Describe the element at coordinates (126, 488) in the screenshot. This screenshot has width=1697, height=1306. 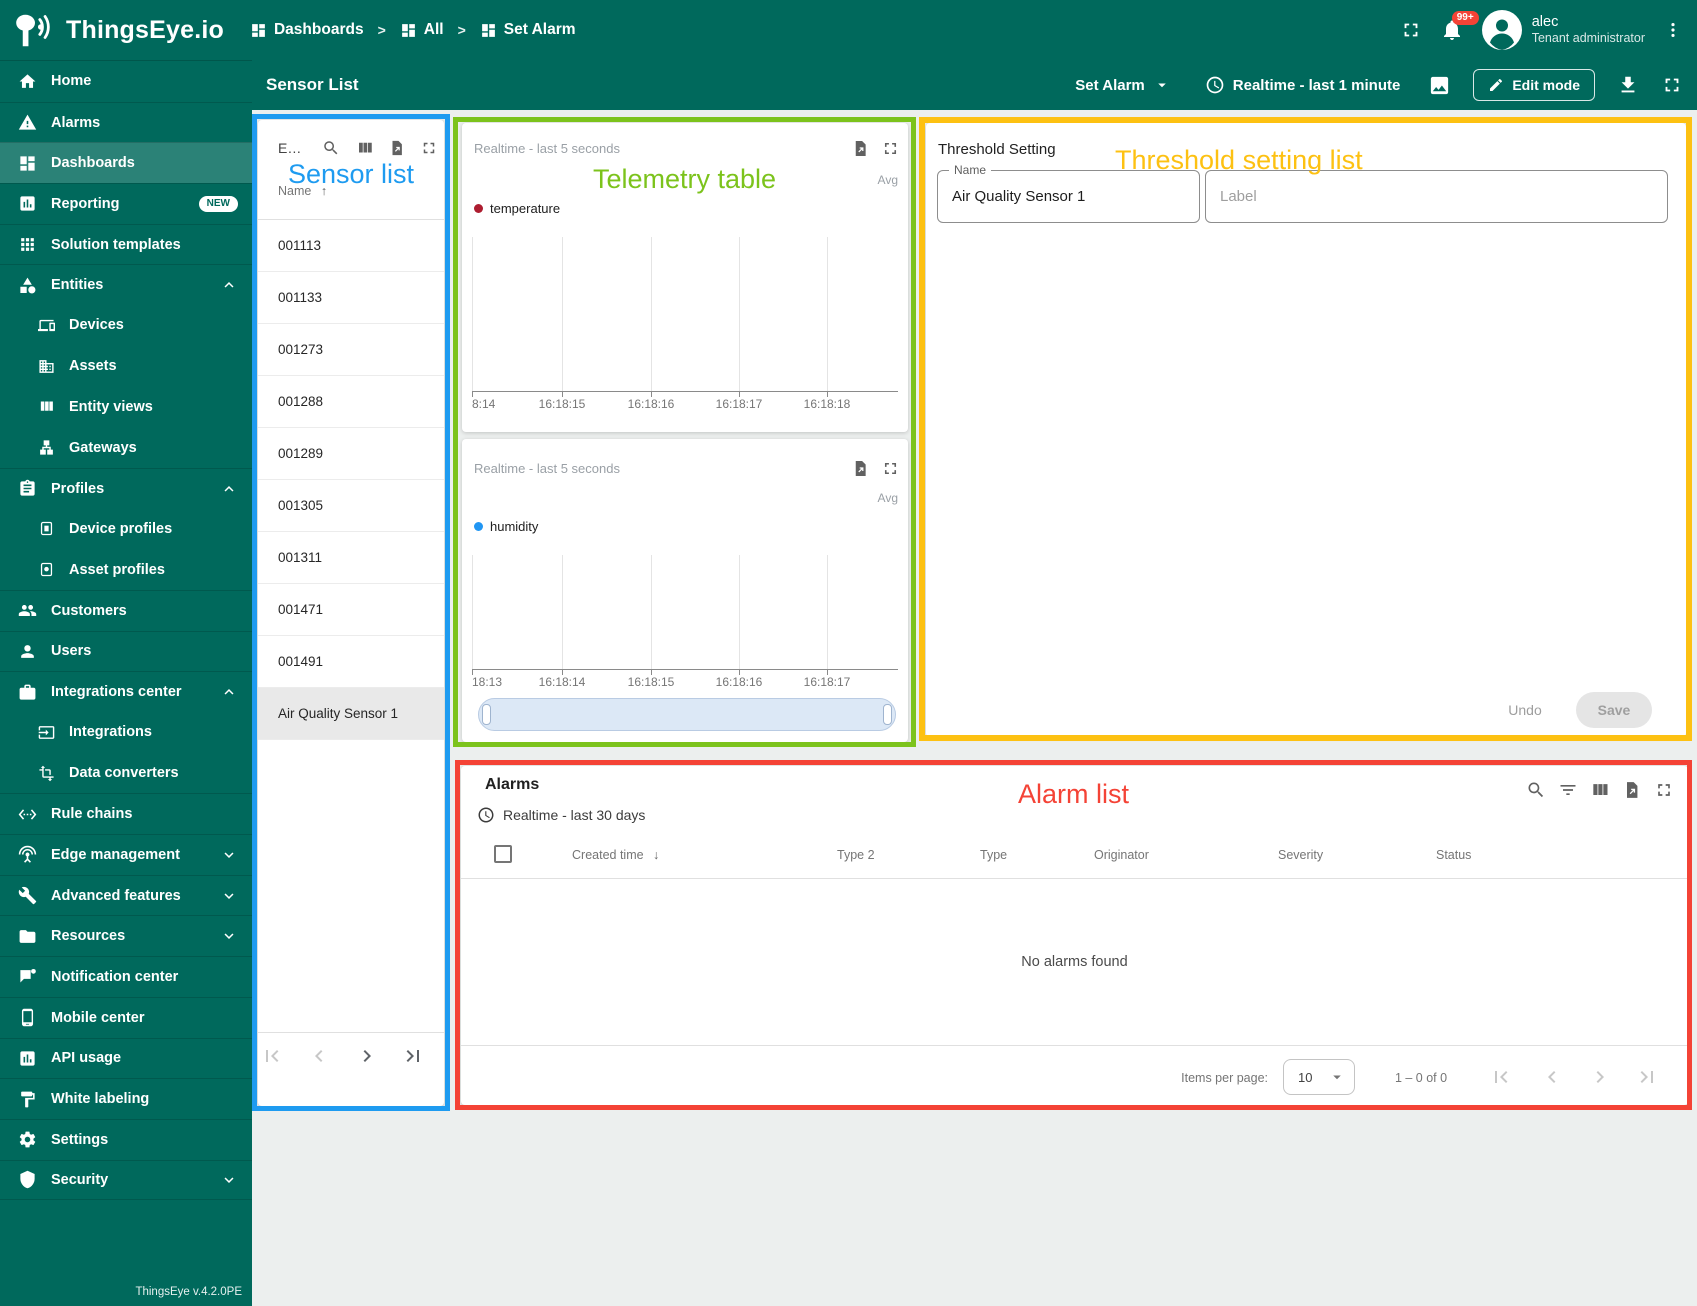
I see `sidebar-item-profiles: Profiles` at that location.